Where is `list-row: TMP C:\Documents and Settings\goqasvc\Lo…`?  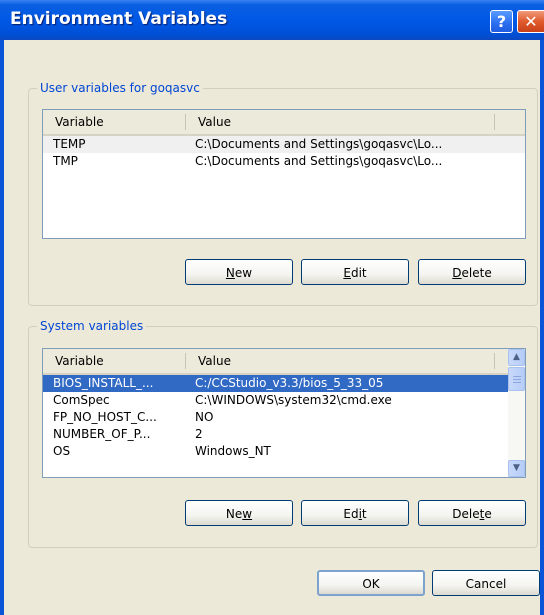
list-row: TMP C:\Documents and Settings\goqasvc\Lo… is located at coordinates (284, 161).